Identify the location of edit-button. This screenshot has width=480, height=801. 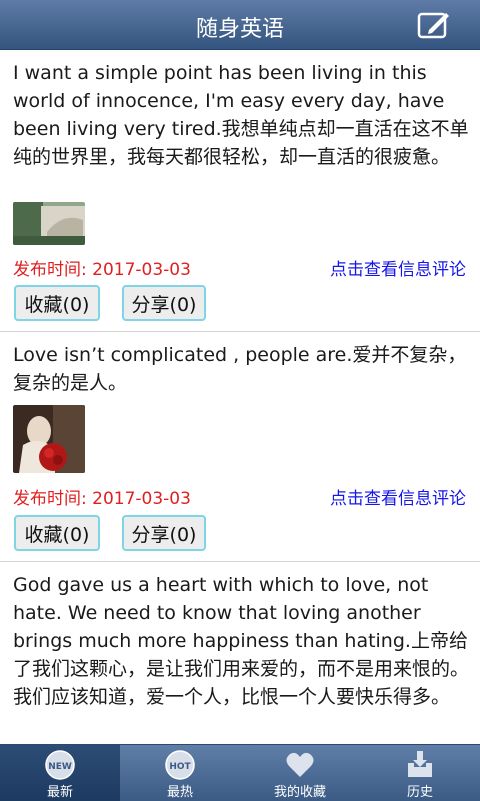
(434, 25).